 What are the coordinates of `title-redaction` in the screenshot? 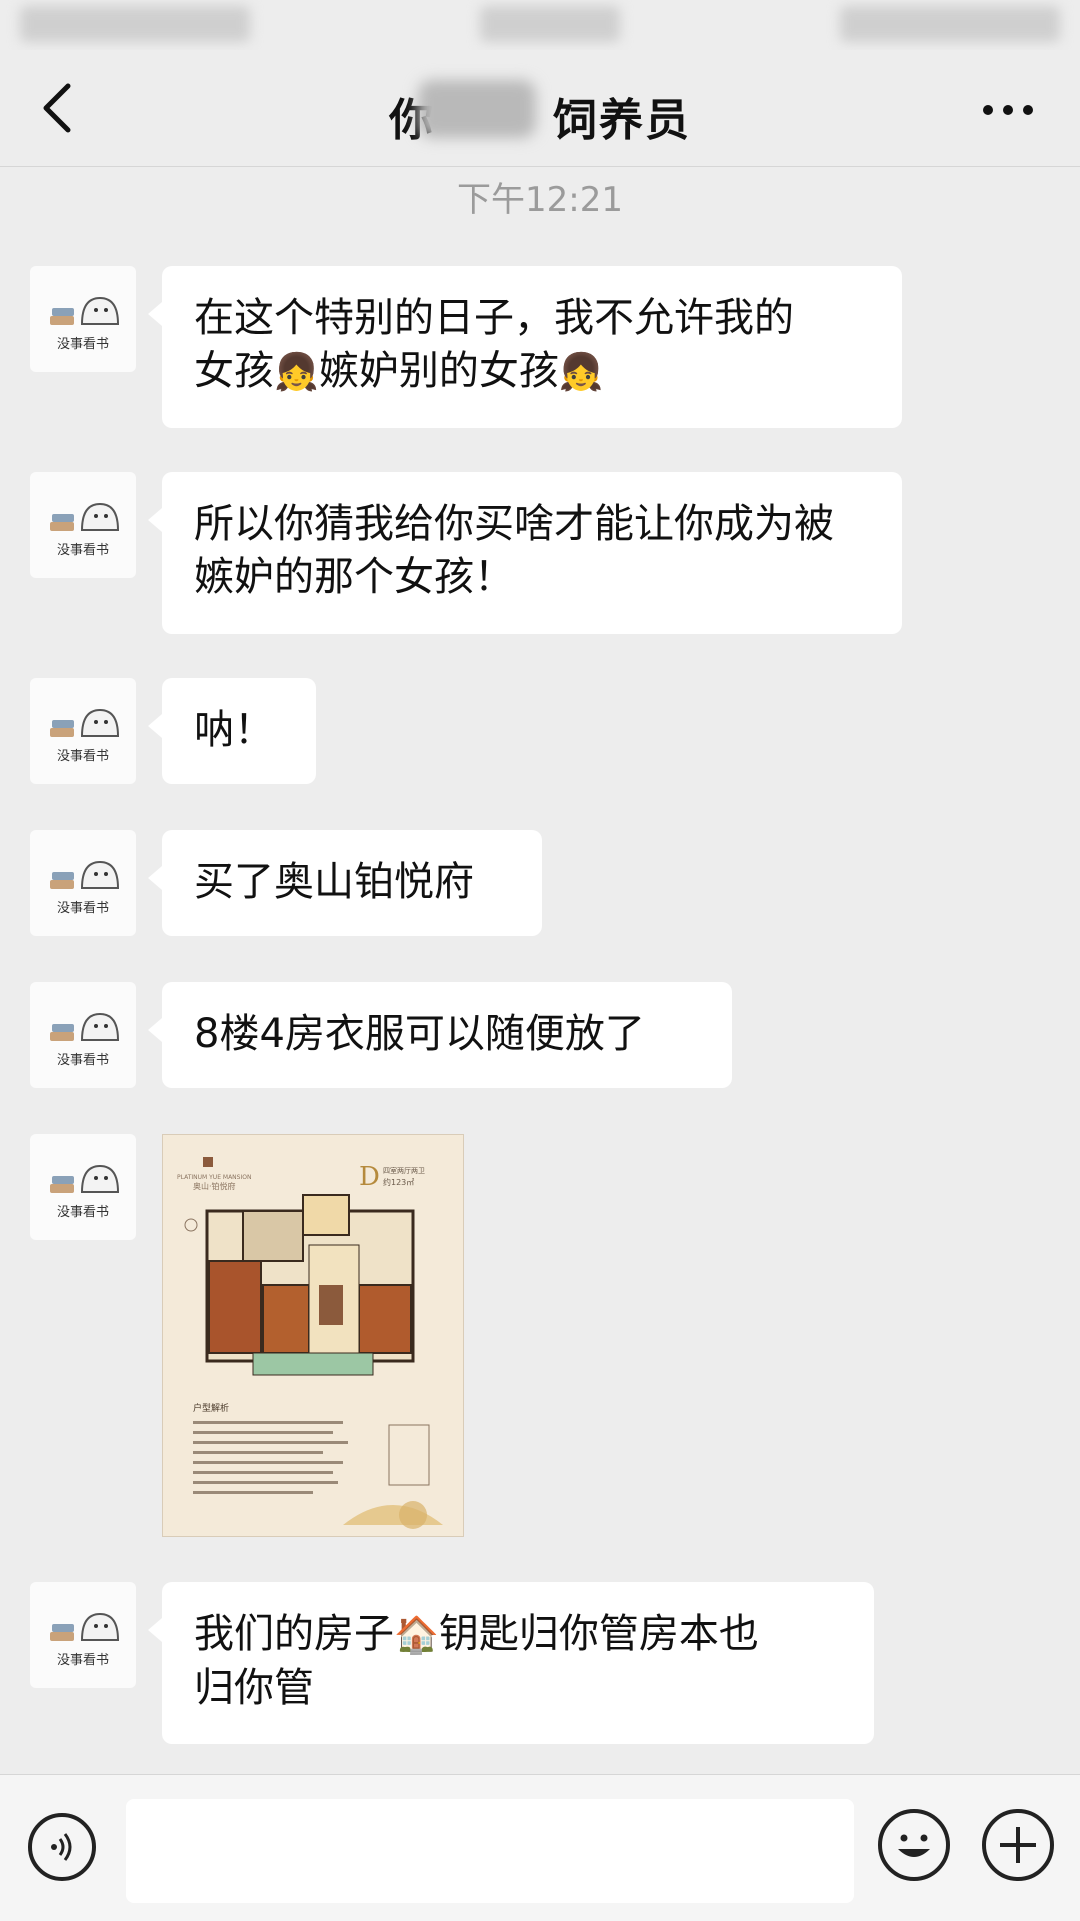 It's located at (477, 109).